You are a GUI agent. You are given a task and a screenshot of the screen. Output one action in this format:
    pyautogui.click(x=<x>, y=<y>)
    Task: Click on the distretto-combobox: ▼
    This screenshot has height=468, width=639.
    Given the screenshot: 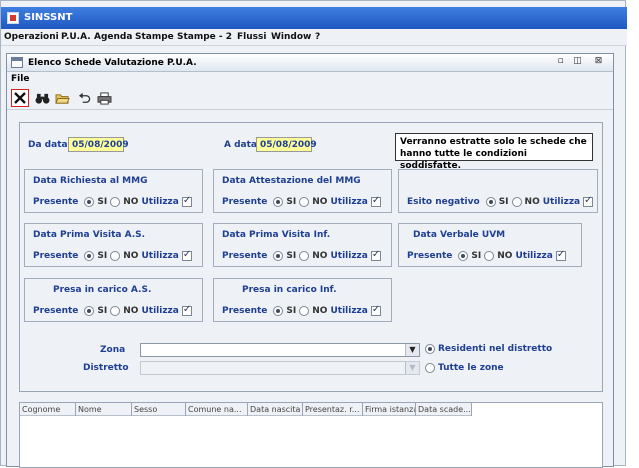 What is the action you would take?
    pyautogui.click(x=280, y=368)
    